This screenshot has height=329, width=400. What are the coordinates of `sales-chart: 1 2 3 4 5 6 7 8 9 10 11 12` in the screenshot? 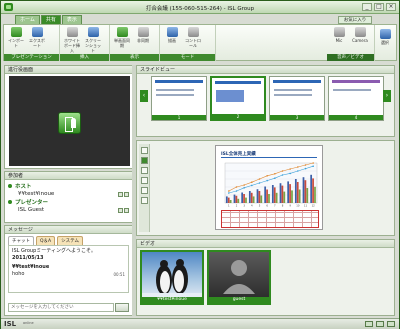 It's located at (271, 185).